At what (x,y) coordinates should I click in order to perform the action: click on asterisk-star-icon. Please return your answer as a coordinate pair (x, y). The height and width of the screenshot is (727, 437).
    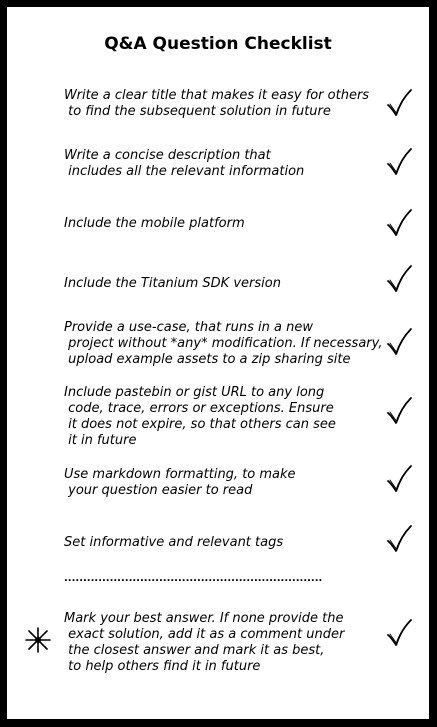
    Looking at the image, I should click on (38, 640).